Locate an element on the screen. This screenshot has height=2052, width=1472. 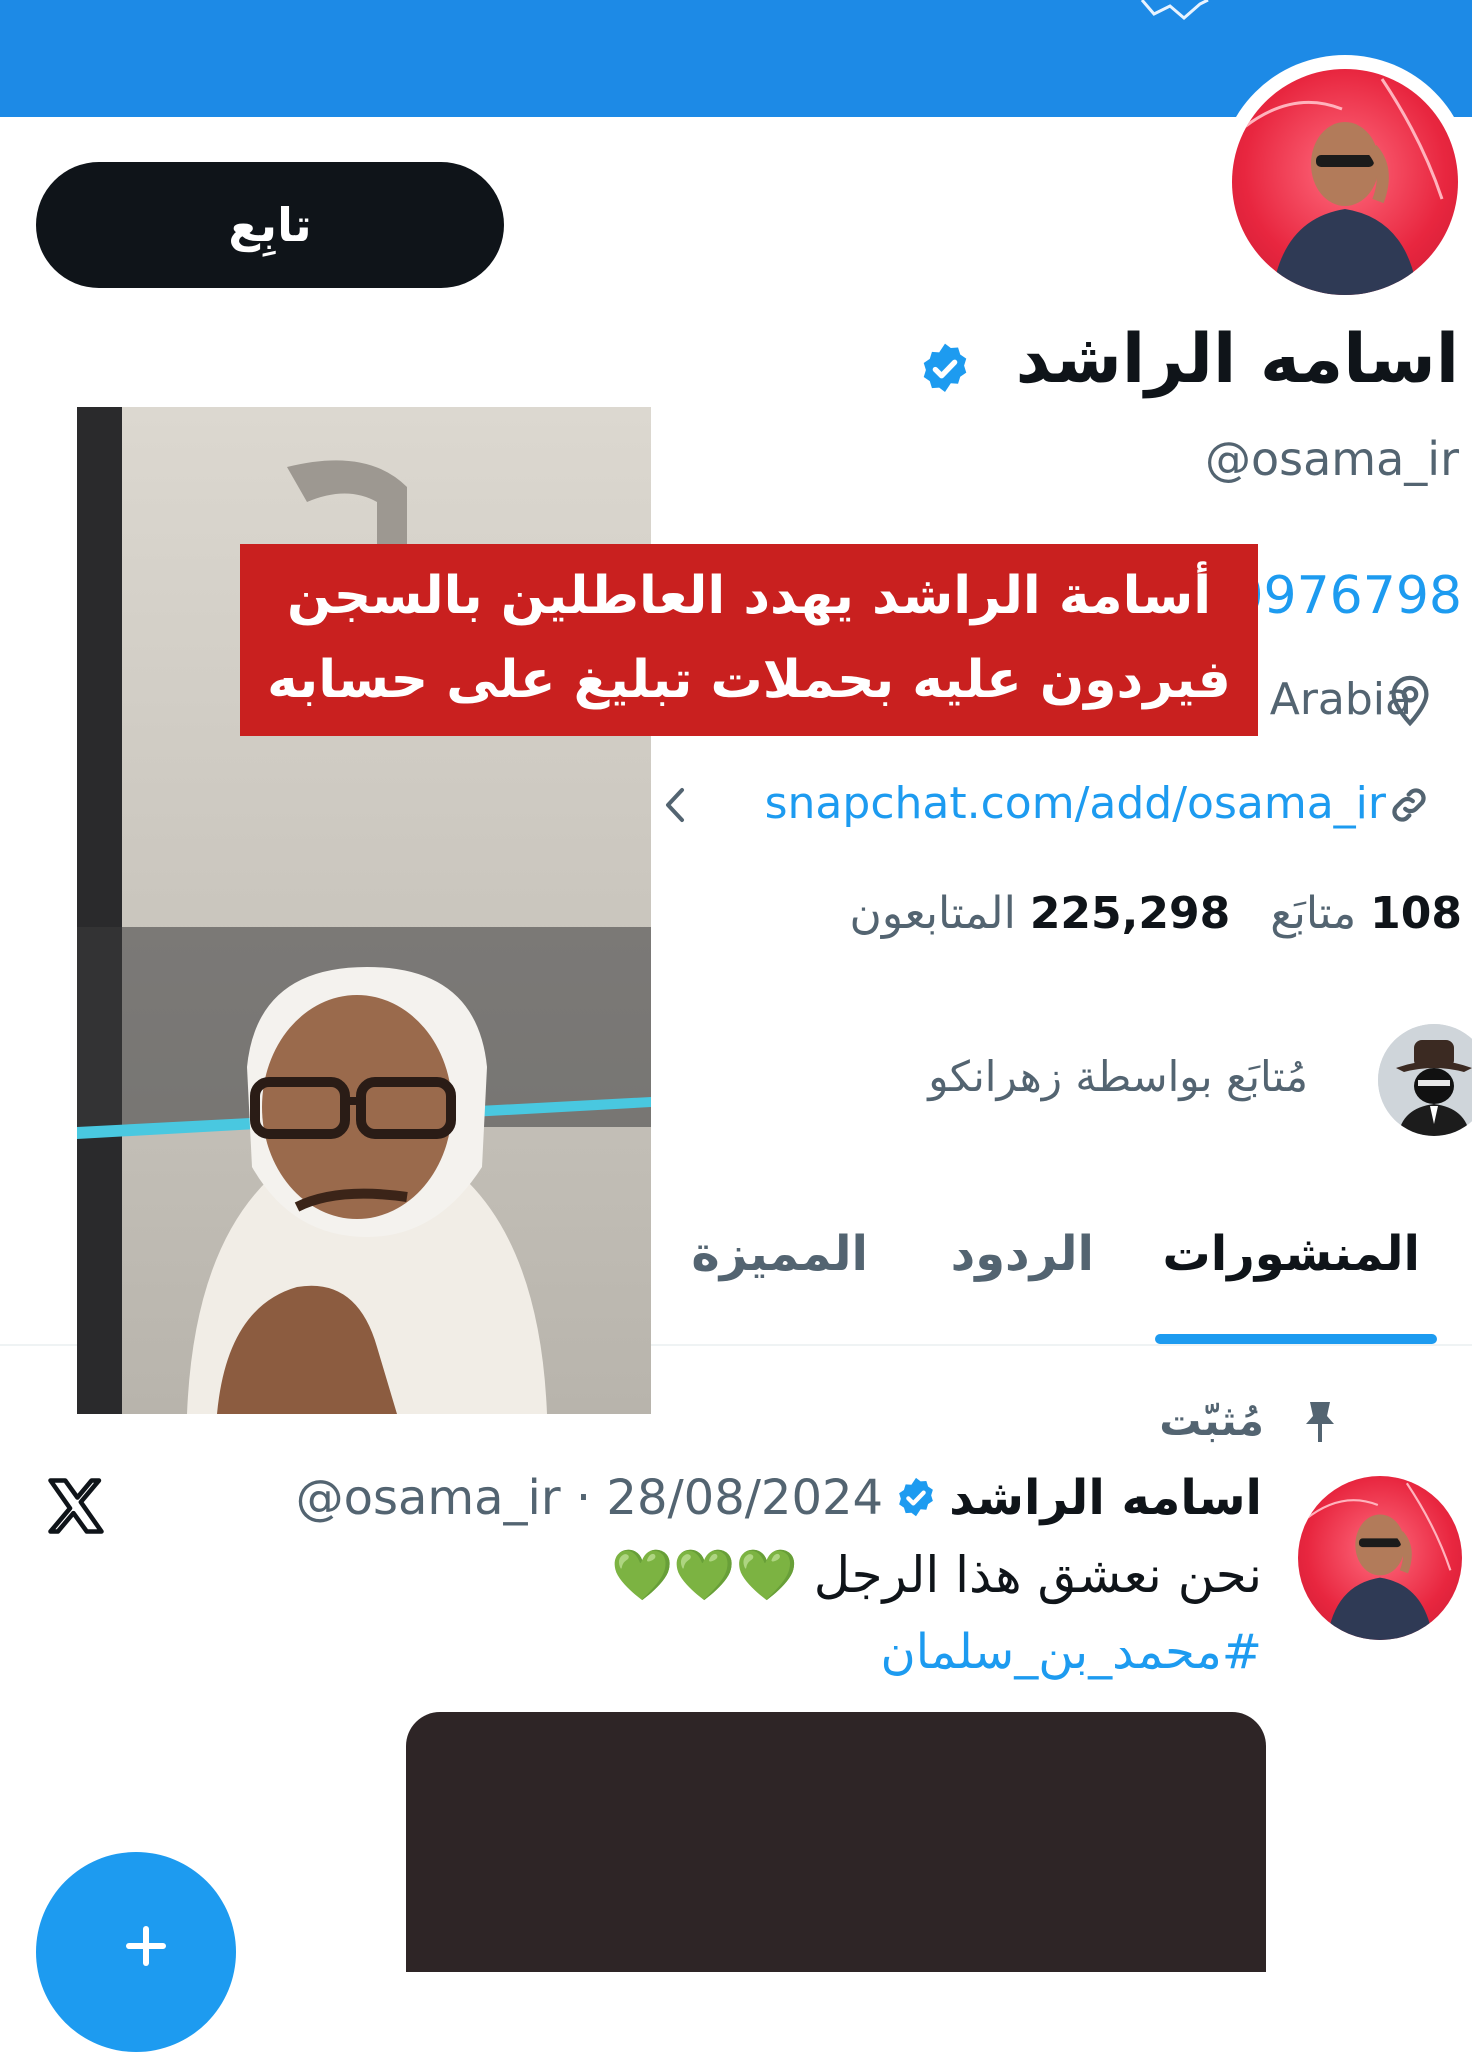
tab-replies: الردود is located at coordinates (1022, 1254).